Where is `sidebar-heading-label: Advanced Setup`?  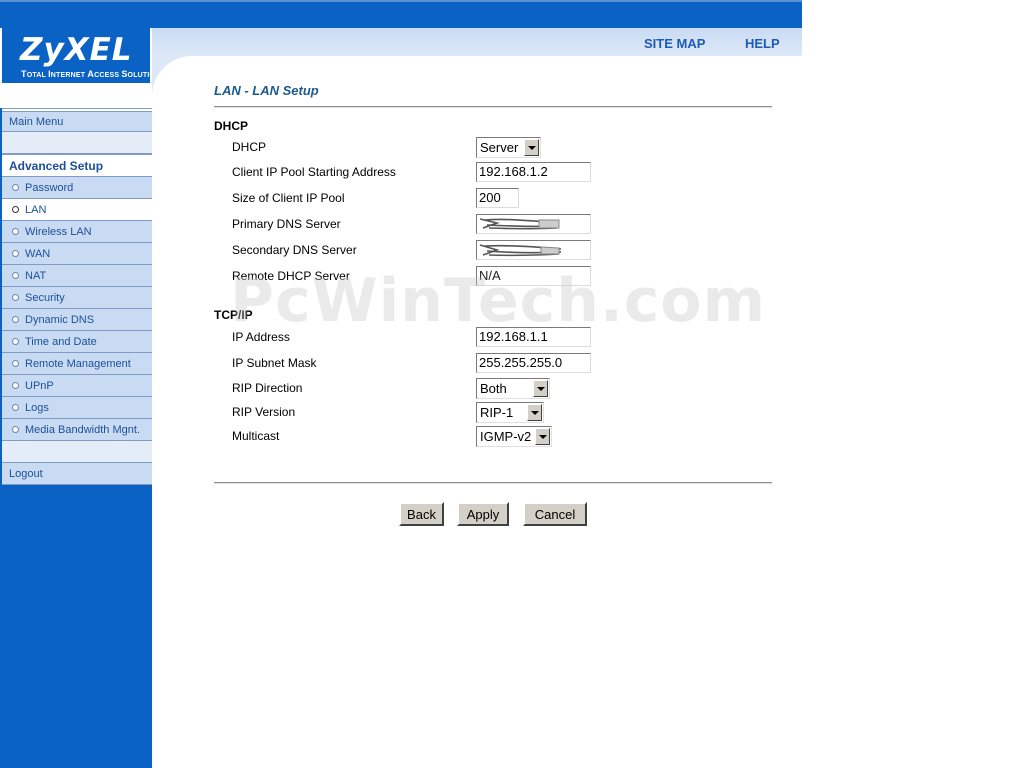
sidebar-heading-label: Advanced Setup is located at coordinates (56, 165).